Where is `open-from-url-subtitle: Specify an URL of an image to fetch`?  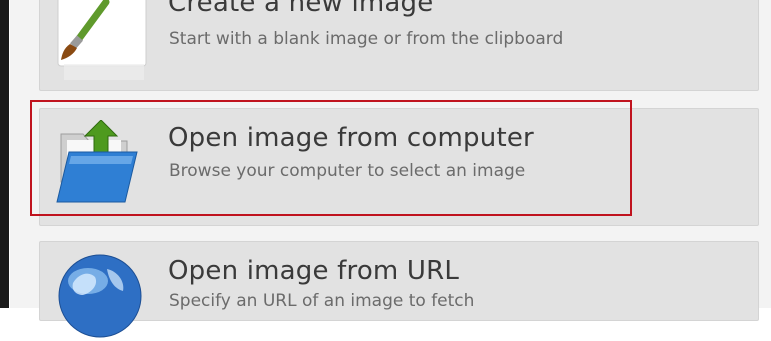 open-from-url-subtitle: Specify an URL of an image to fetch is located at coordinates (322, 301).